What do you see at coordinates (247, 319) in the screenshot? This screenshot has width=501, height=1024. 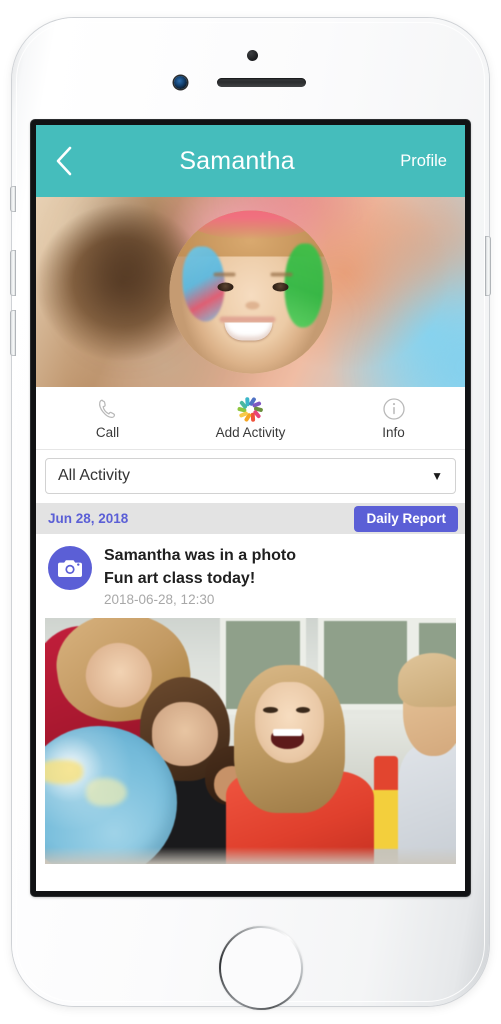 I see `avatar-lip` at bounding box center [247, 319].